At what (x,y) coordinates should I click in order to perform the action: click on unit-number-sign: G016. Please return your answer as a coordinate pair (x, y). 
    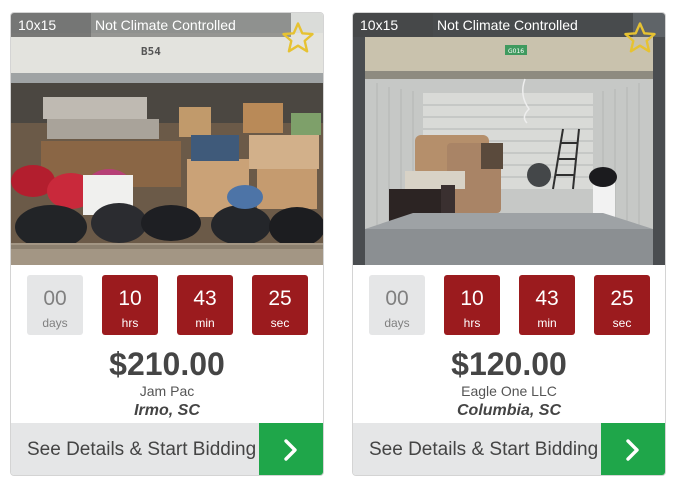
    Looking at the image, I should click on (516, 51).